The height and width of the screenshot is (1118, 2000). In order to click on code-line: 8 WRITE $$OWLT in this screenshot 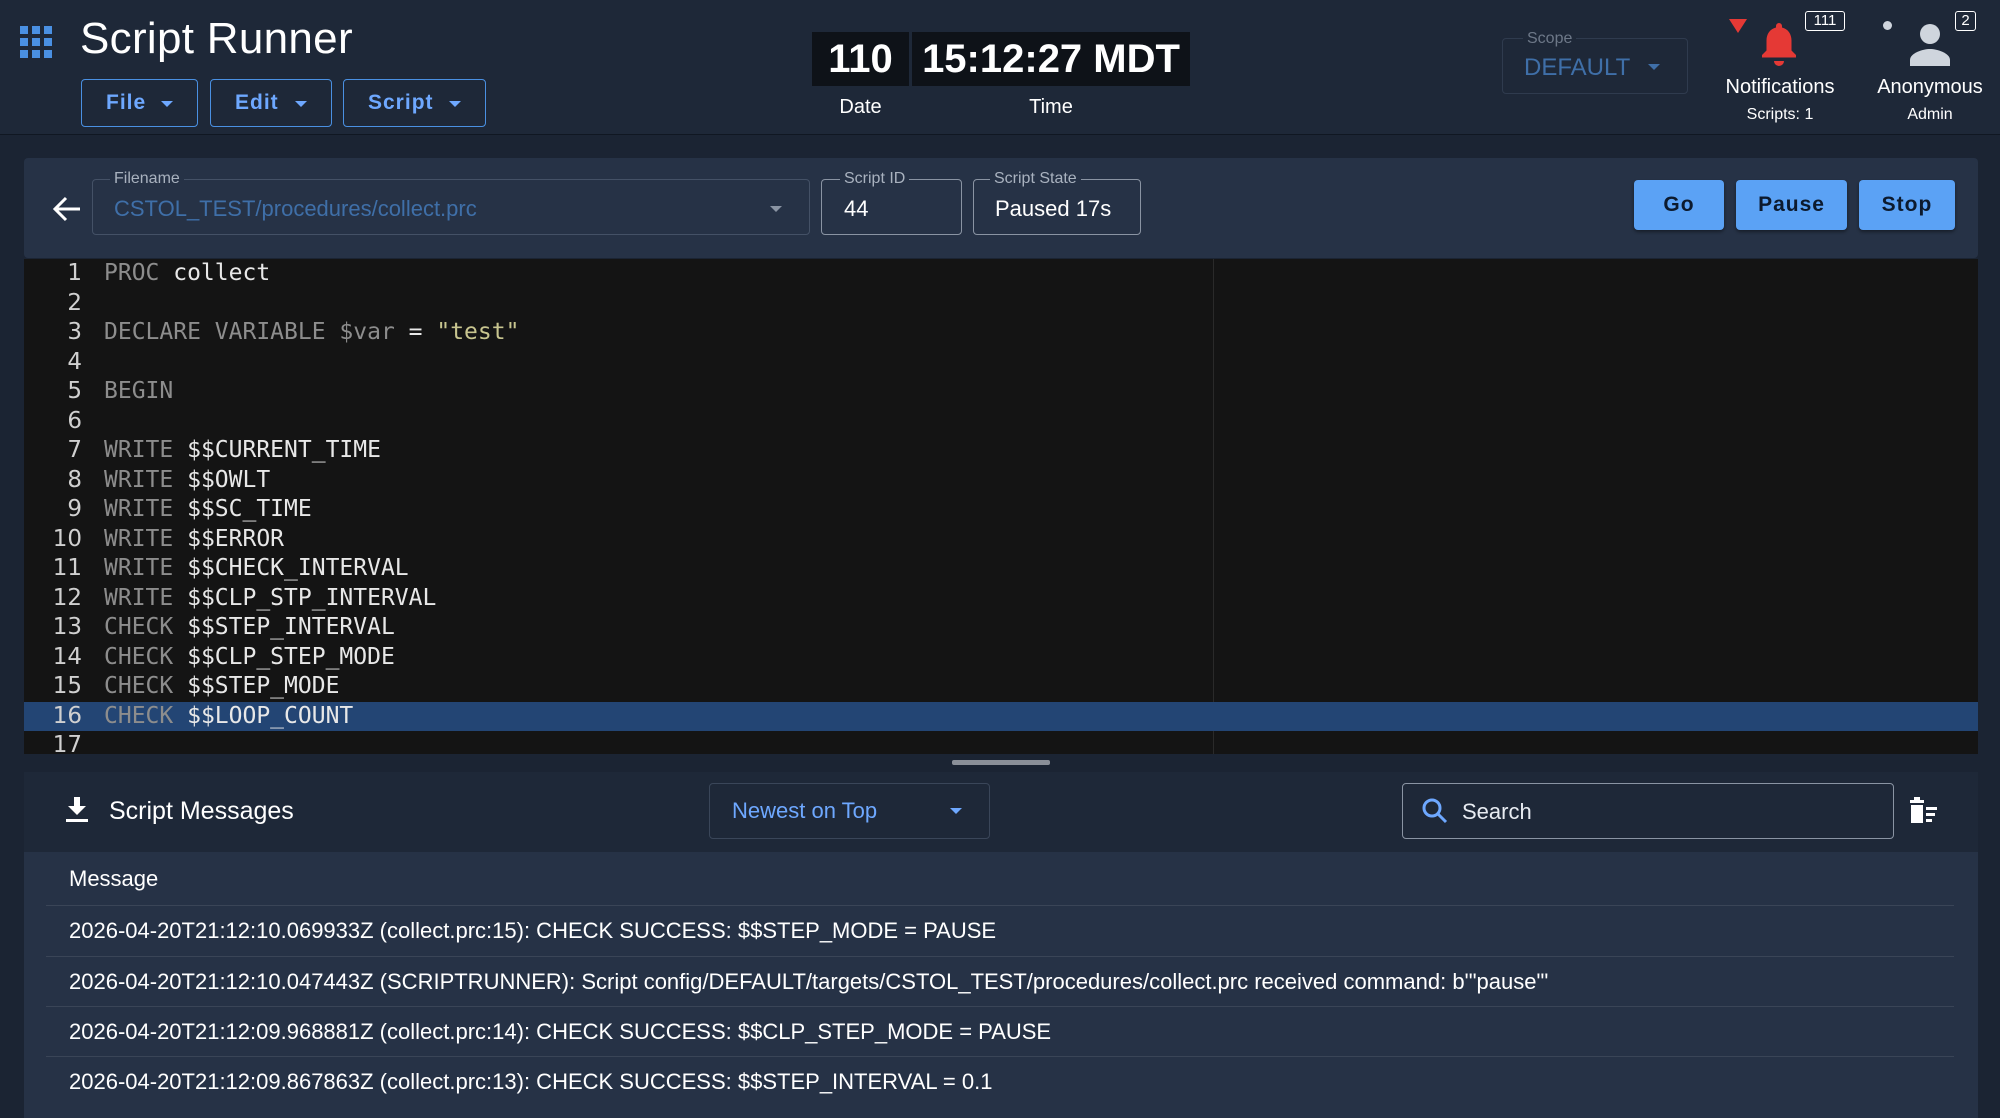, I will do `click(1001, 481)`.